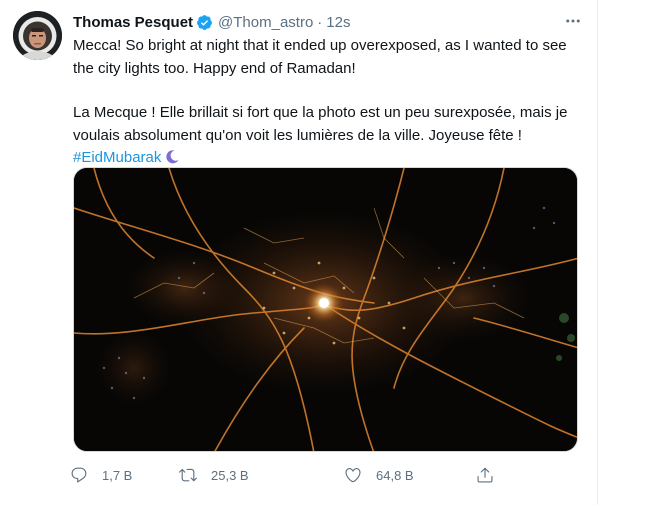 The height and width of the screenshot is (505, 652). Describe the element at coordinates (188, 475) in the screenshot. I see `retweet-icon` at that location.